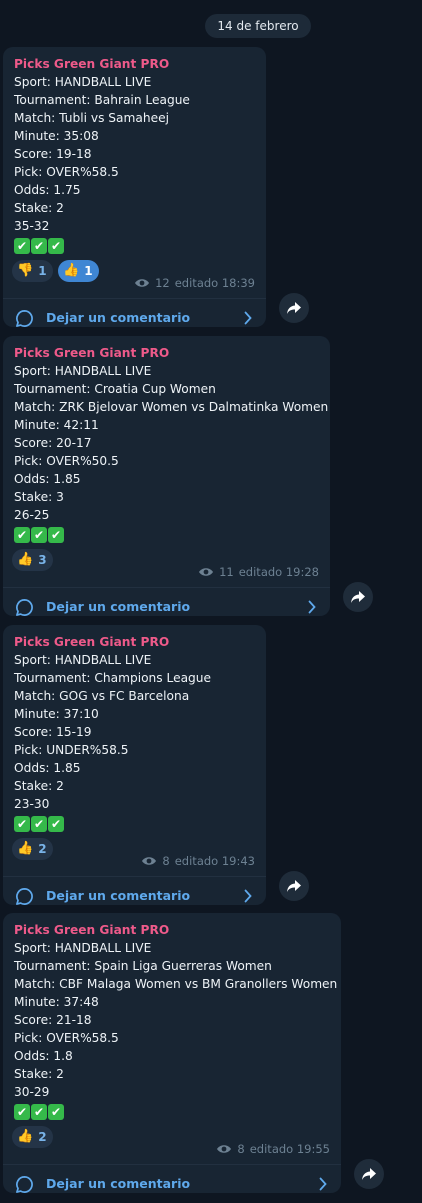 Image resolution: width=422 pixels, height=1203 pixels. I want to click on message-meta: 12 editado 18:39, so click(194, 283).